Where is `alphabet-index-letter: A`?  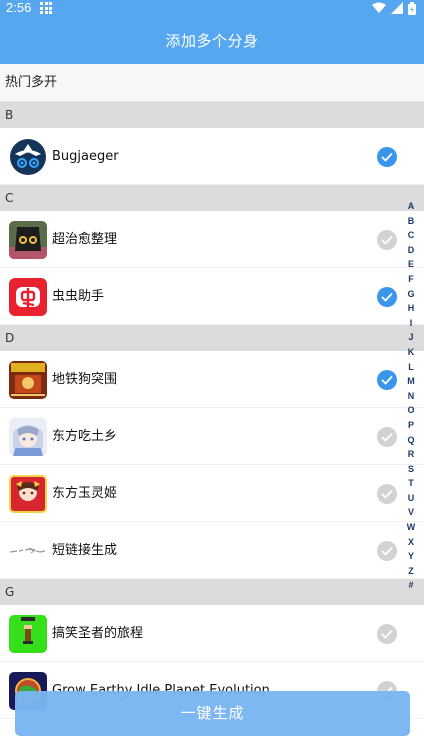
alphabet-index-letter: A is located at coordinates (411, 206).